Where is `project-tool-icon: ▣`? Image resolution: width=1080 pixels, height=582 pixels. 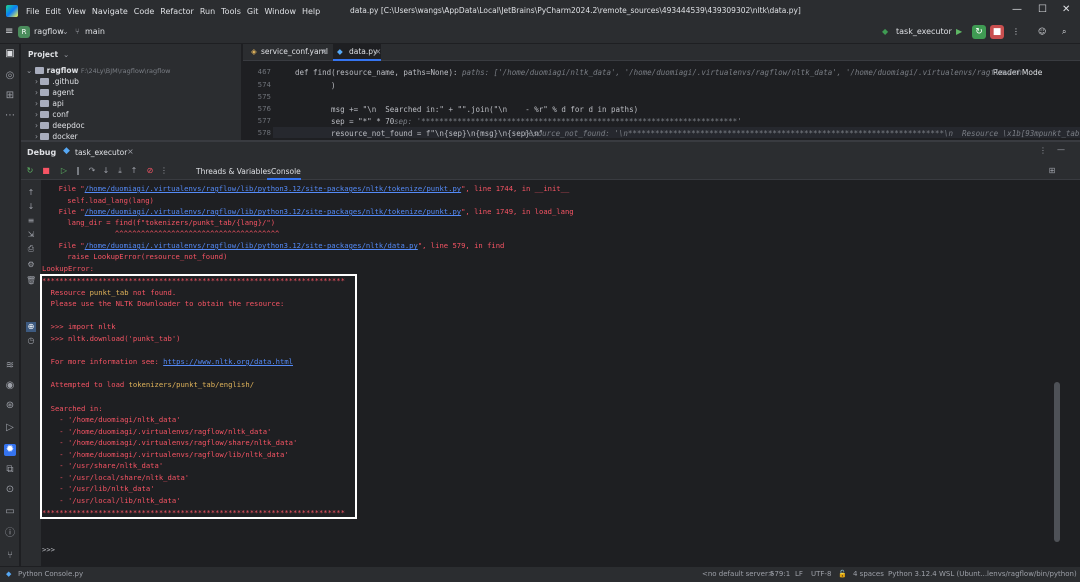
project-tool-icon: ▣ is located at coordinates (10, 54).